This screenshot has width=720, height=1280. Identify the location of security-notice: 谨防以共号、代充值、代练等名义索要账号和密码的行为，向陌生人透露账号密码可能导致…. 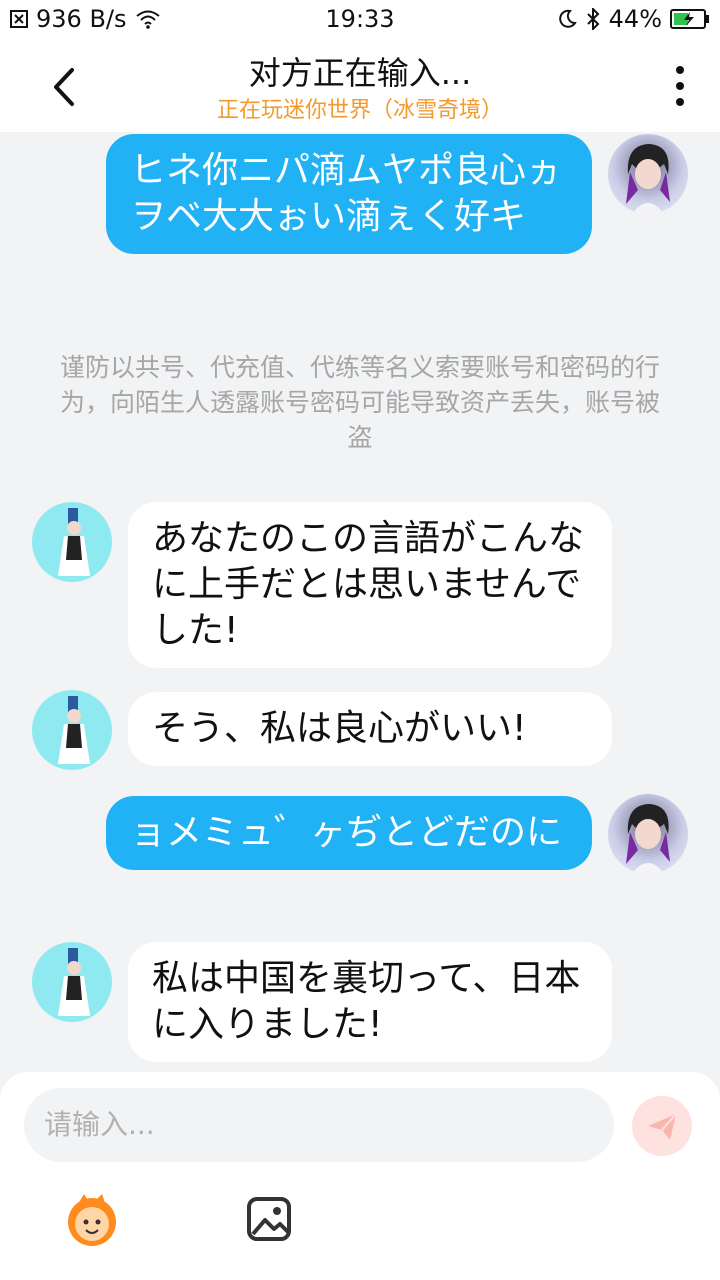
(360, 402).